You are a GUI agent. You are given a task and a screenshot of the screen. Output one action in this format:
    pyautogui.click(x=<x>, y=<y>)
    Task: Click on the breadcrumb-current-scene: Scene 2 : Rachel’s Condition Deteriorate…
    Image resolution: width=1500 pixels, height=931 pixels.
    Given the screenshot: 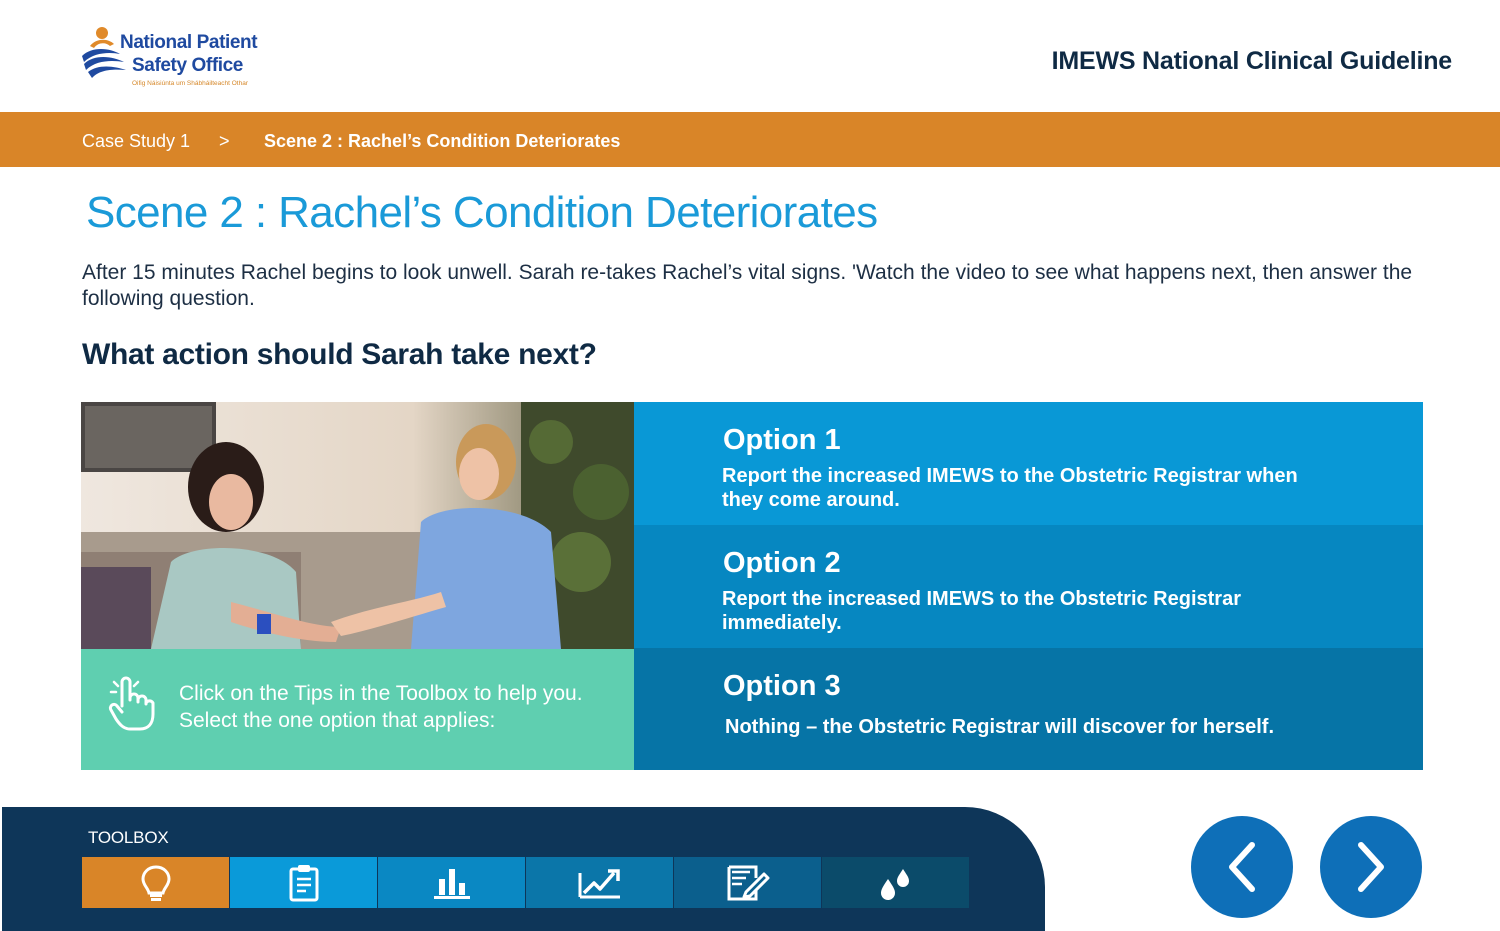 What is the action you would take?
    pyautogui.click(x=442, y=141)
    